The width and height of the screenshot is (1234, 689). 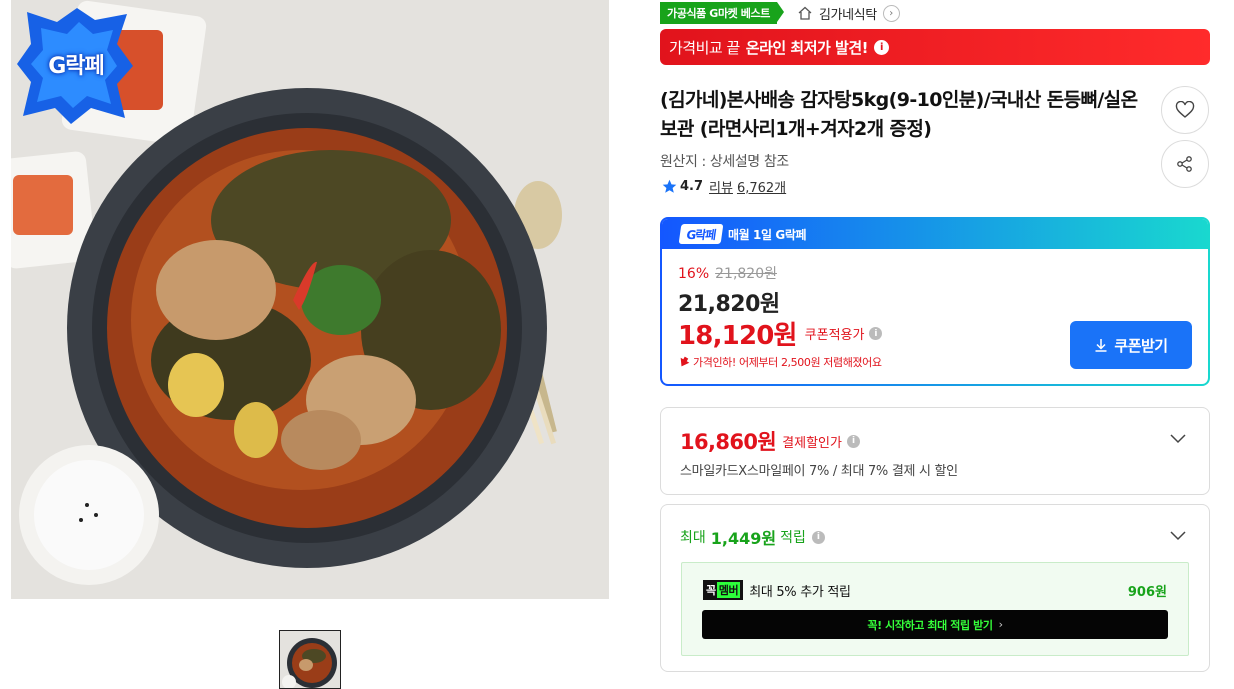 I want to click on grak-header: G락페 매월 1일 G락페, so click(x=935, y=234).